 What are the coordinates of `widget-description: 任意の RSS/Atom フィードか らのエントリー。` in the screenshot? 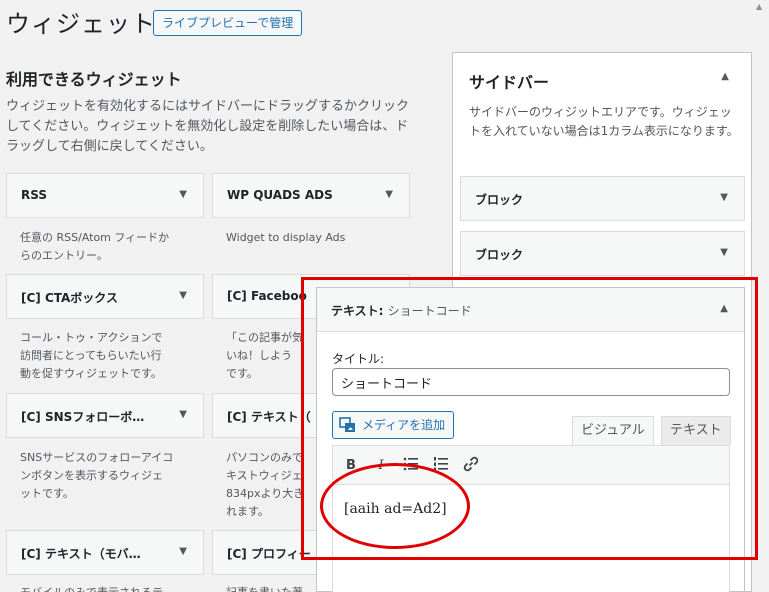 It's located at (95, 246).